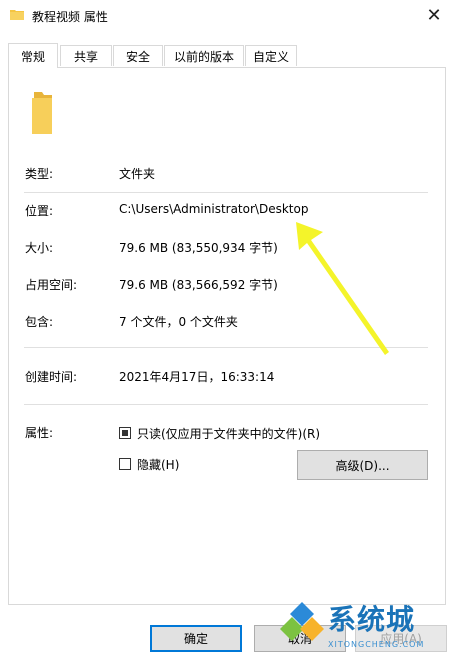 This screenshot has height=666, width=456. I want to click on tab-general: 常规, so click(33, 55).